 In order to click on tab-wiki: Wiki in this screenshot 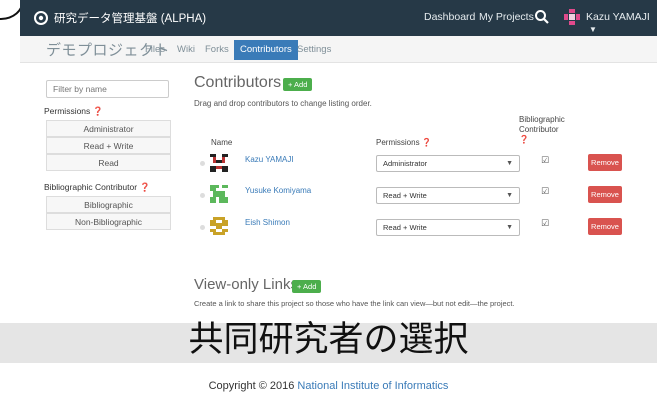, I will do `click(186, 50)`.